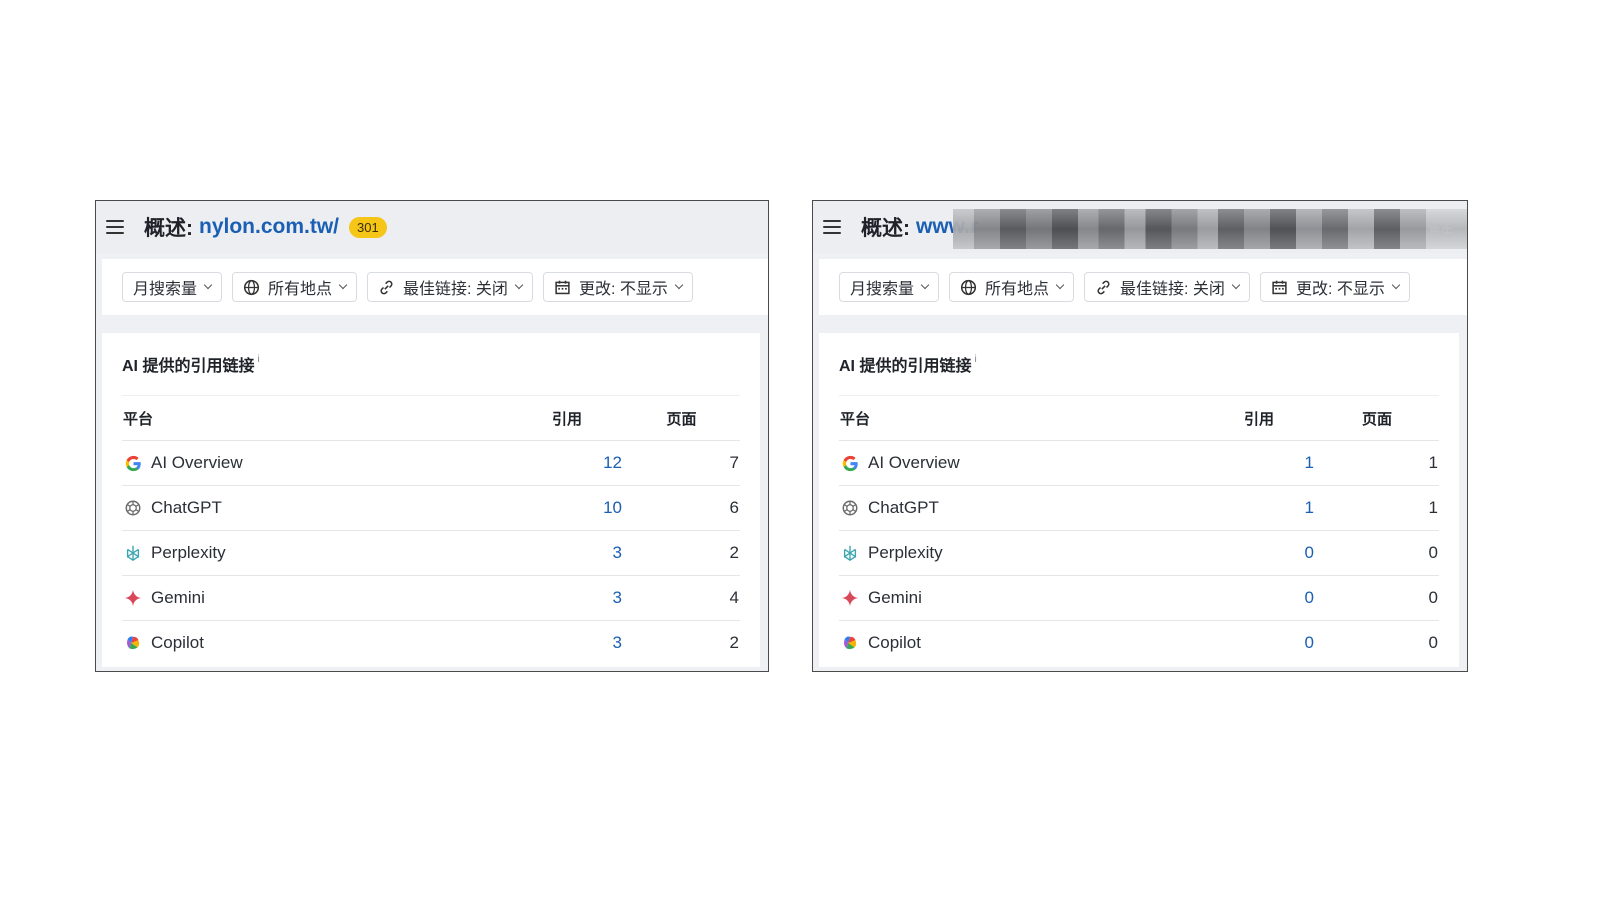 This screenshot has height=900, width=1600. What do you see at coordinates (1377, 508) in the screenshot?
I see `page-count: 1` at bounding box center [1377, 508].